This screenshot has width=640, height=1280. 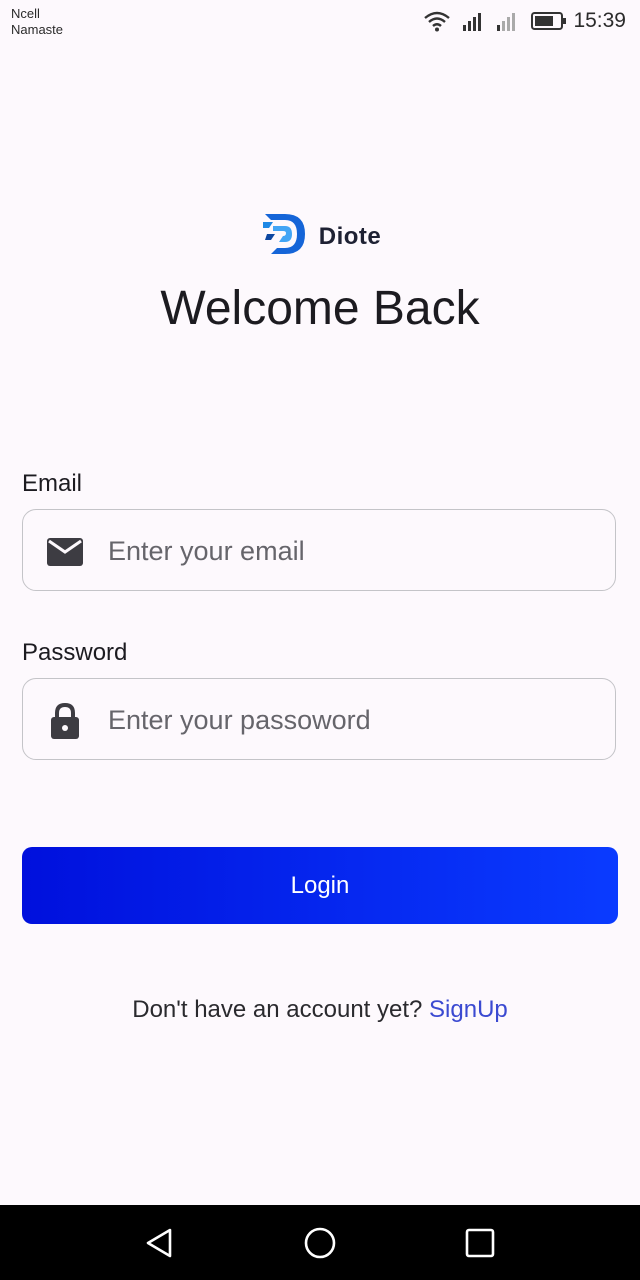 I want to click on carrier-info: Ncell Namaste, so click(x=37, y=22).